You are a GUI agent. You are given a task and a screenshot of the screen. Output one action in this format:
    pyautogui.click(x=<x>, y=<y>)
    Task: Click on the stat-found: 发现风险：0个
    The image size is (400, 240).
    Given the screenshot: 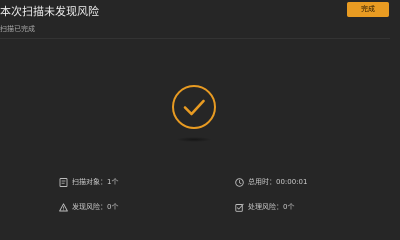 What is the action you would take?
    pyautogui.click(x=88, y=207)
    